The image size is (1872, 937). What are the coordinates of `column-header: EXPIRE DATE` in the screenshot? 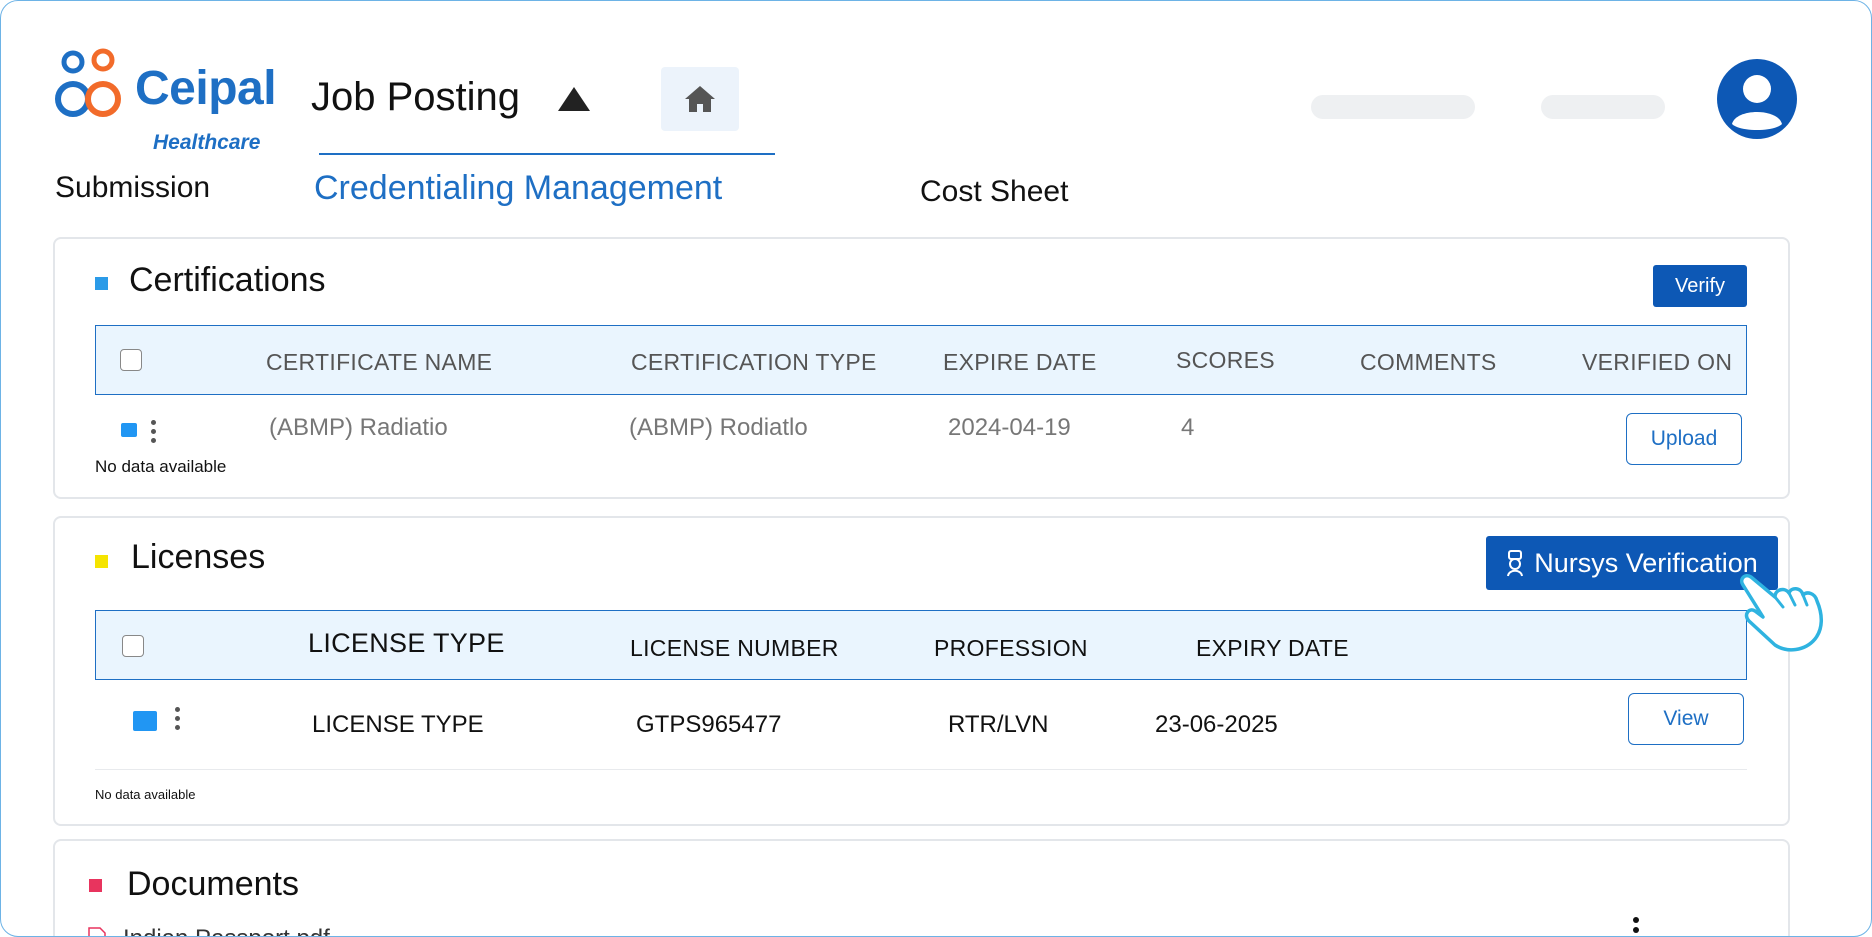 It's located at (1020, 362).